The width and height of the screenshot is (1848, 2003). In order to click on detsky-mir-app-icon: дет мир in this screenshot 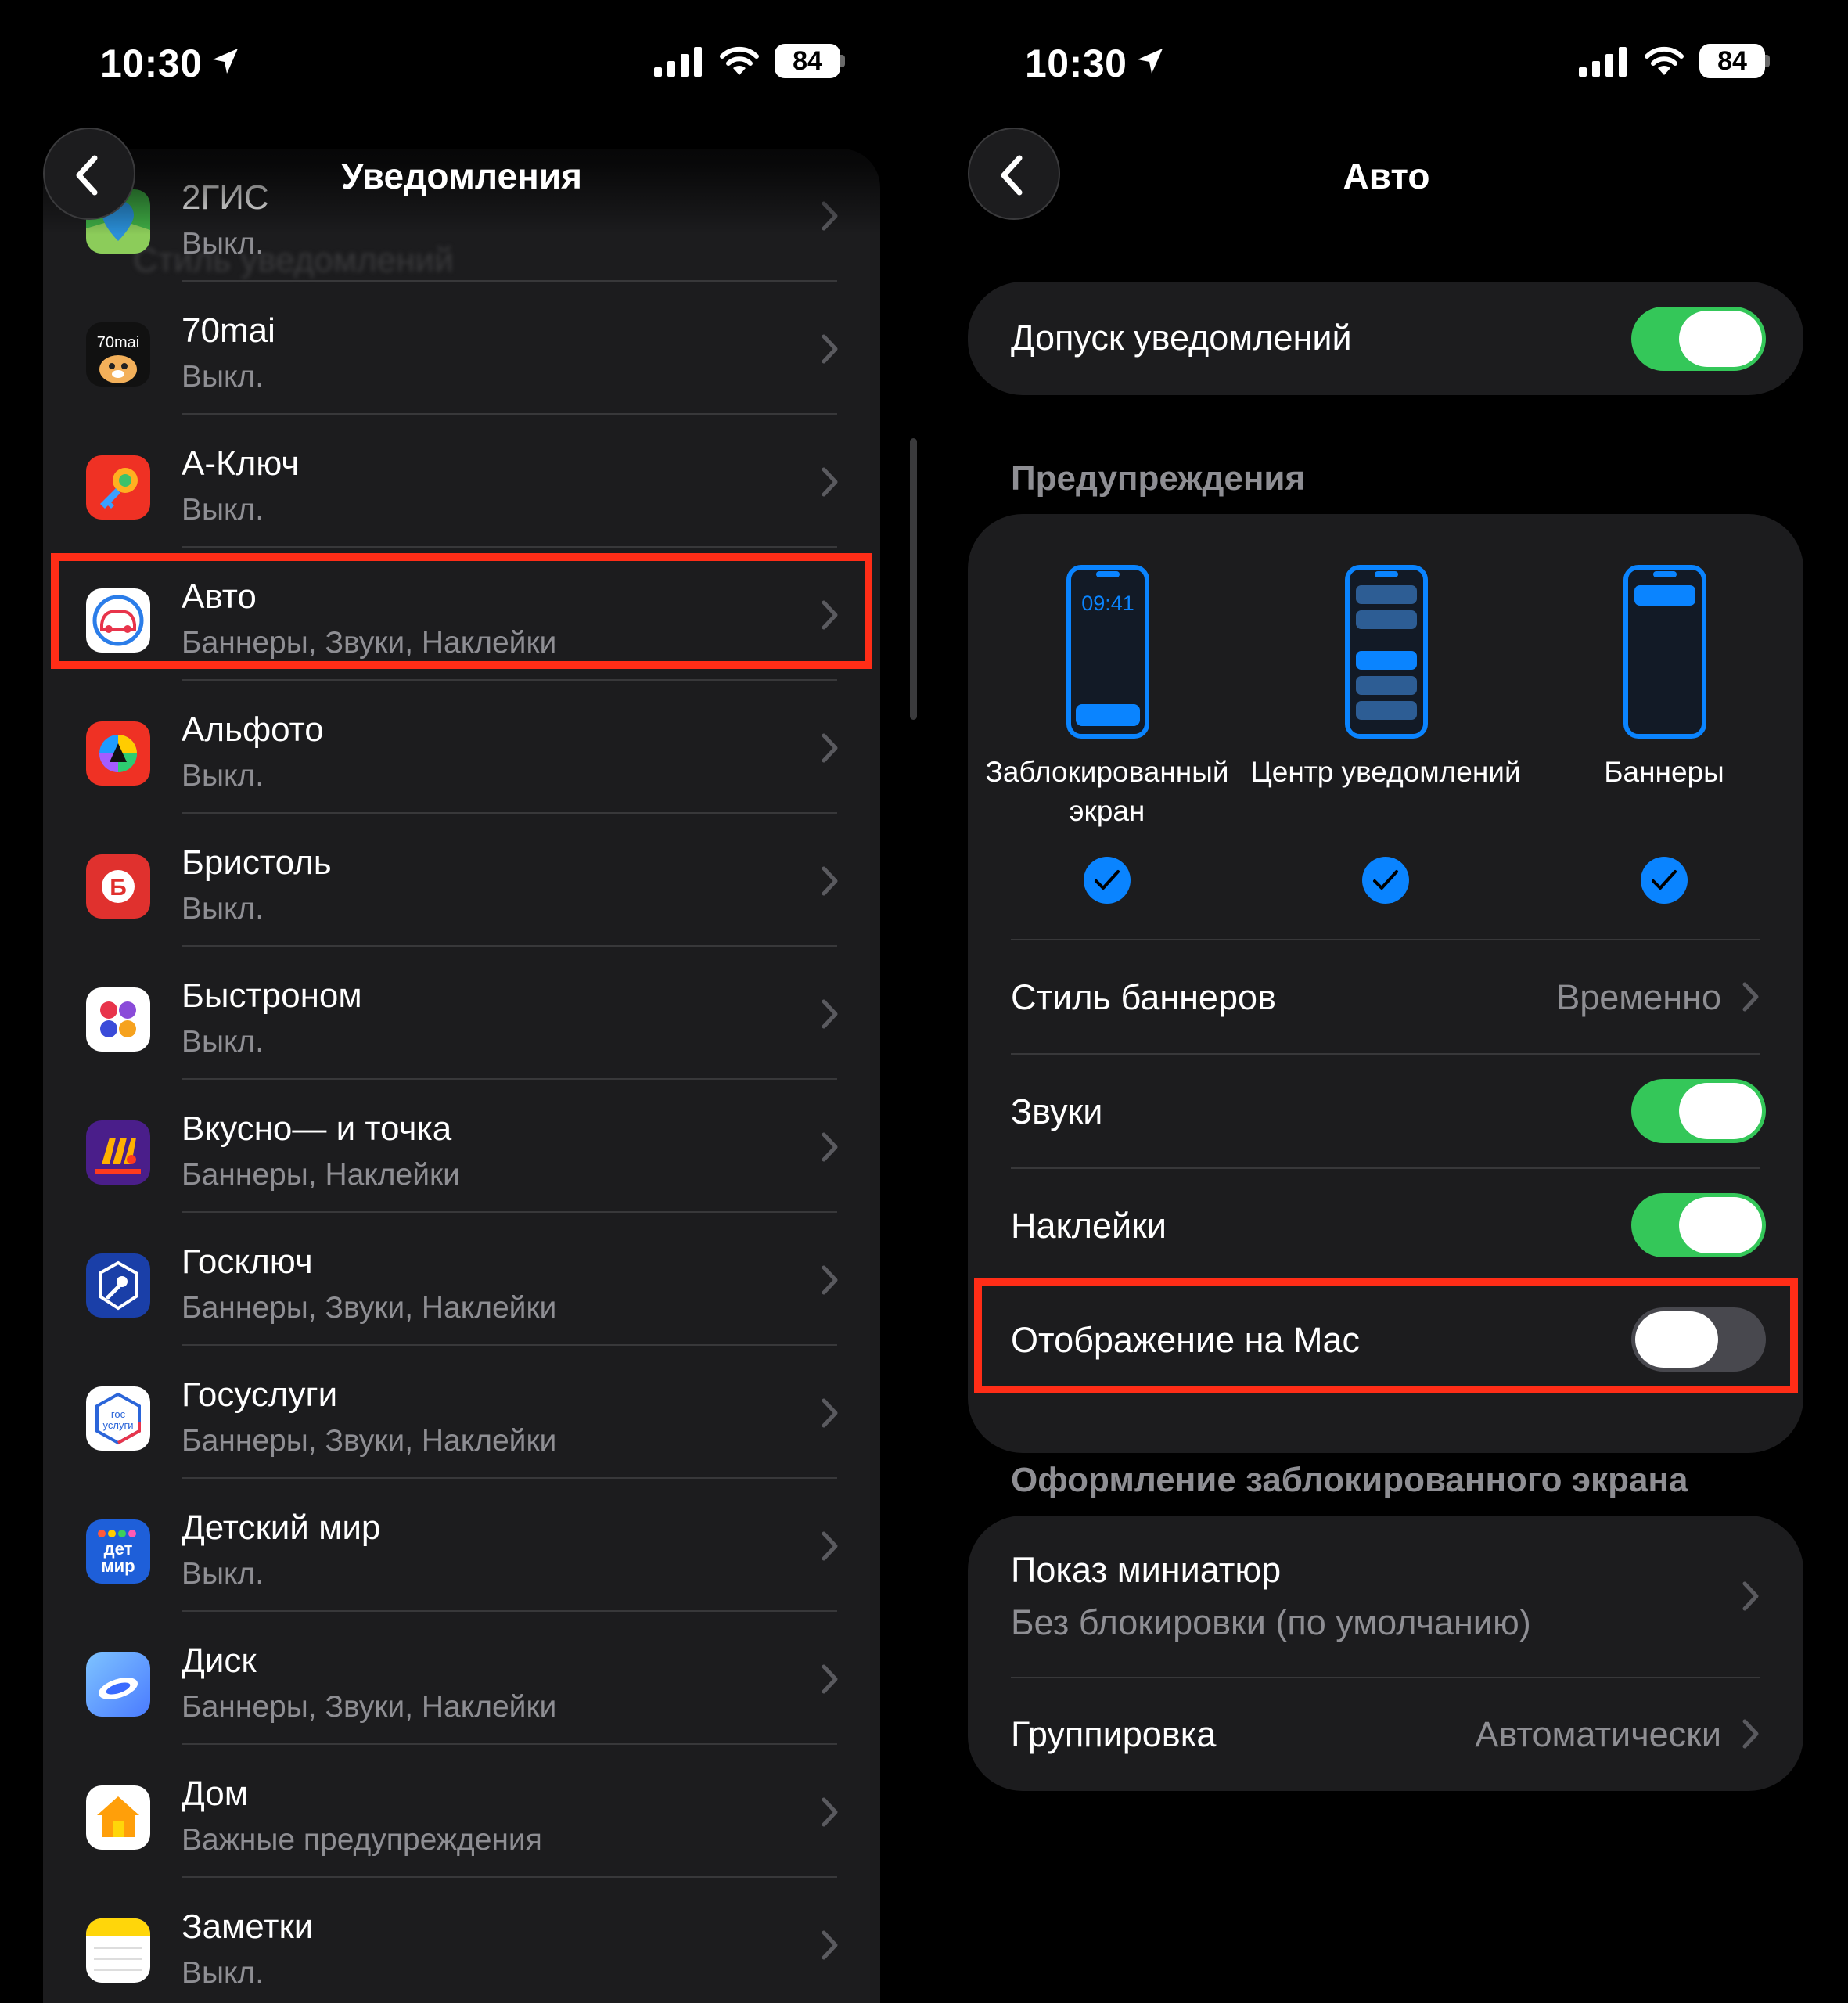, I will do `click(118, 1552)`.